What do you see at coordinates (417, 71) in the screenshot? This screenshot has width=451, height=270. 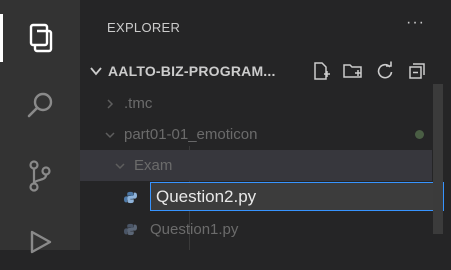 I see `collapse-all-icon` at bounding box center [417, 71].